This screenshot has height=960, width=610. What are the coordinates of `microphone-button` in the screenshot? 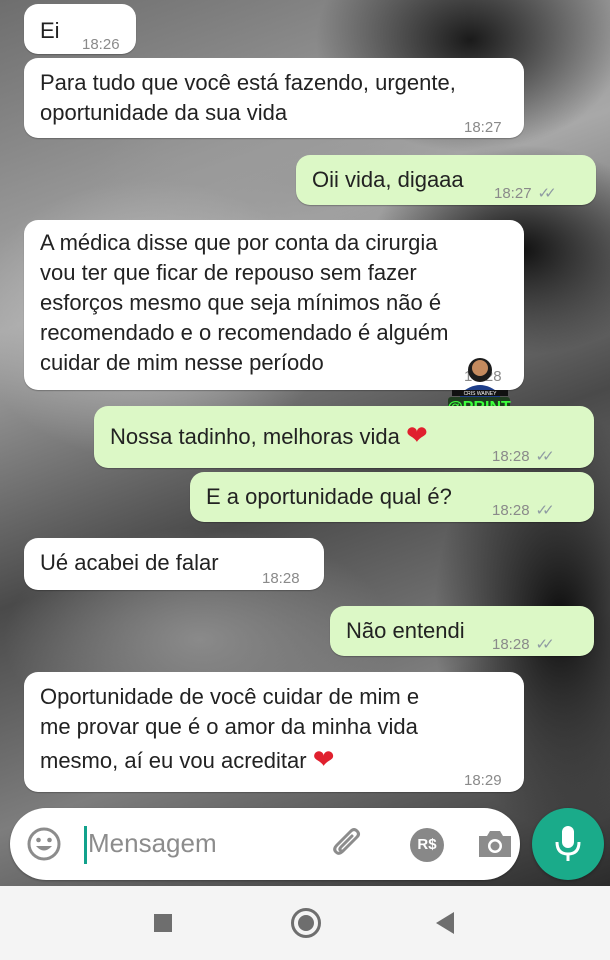 It's located at (568, 844).